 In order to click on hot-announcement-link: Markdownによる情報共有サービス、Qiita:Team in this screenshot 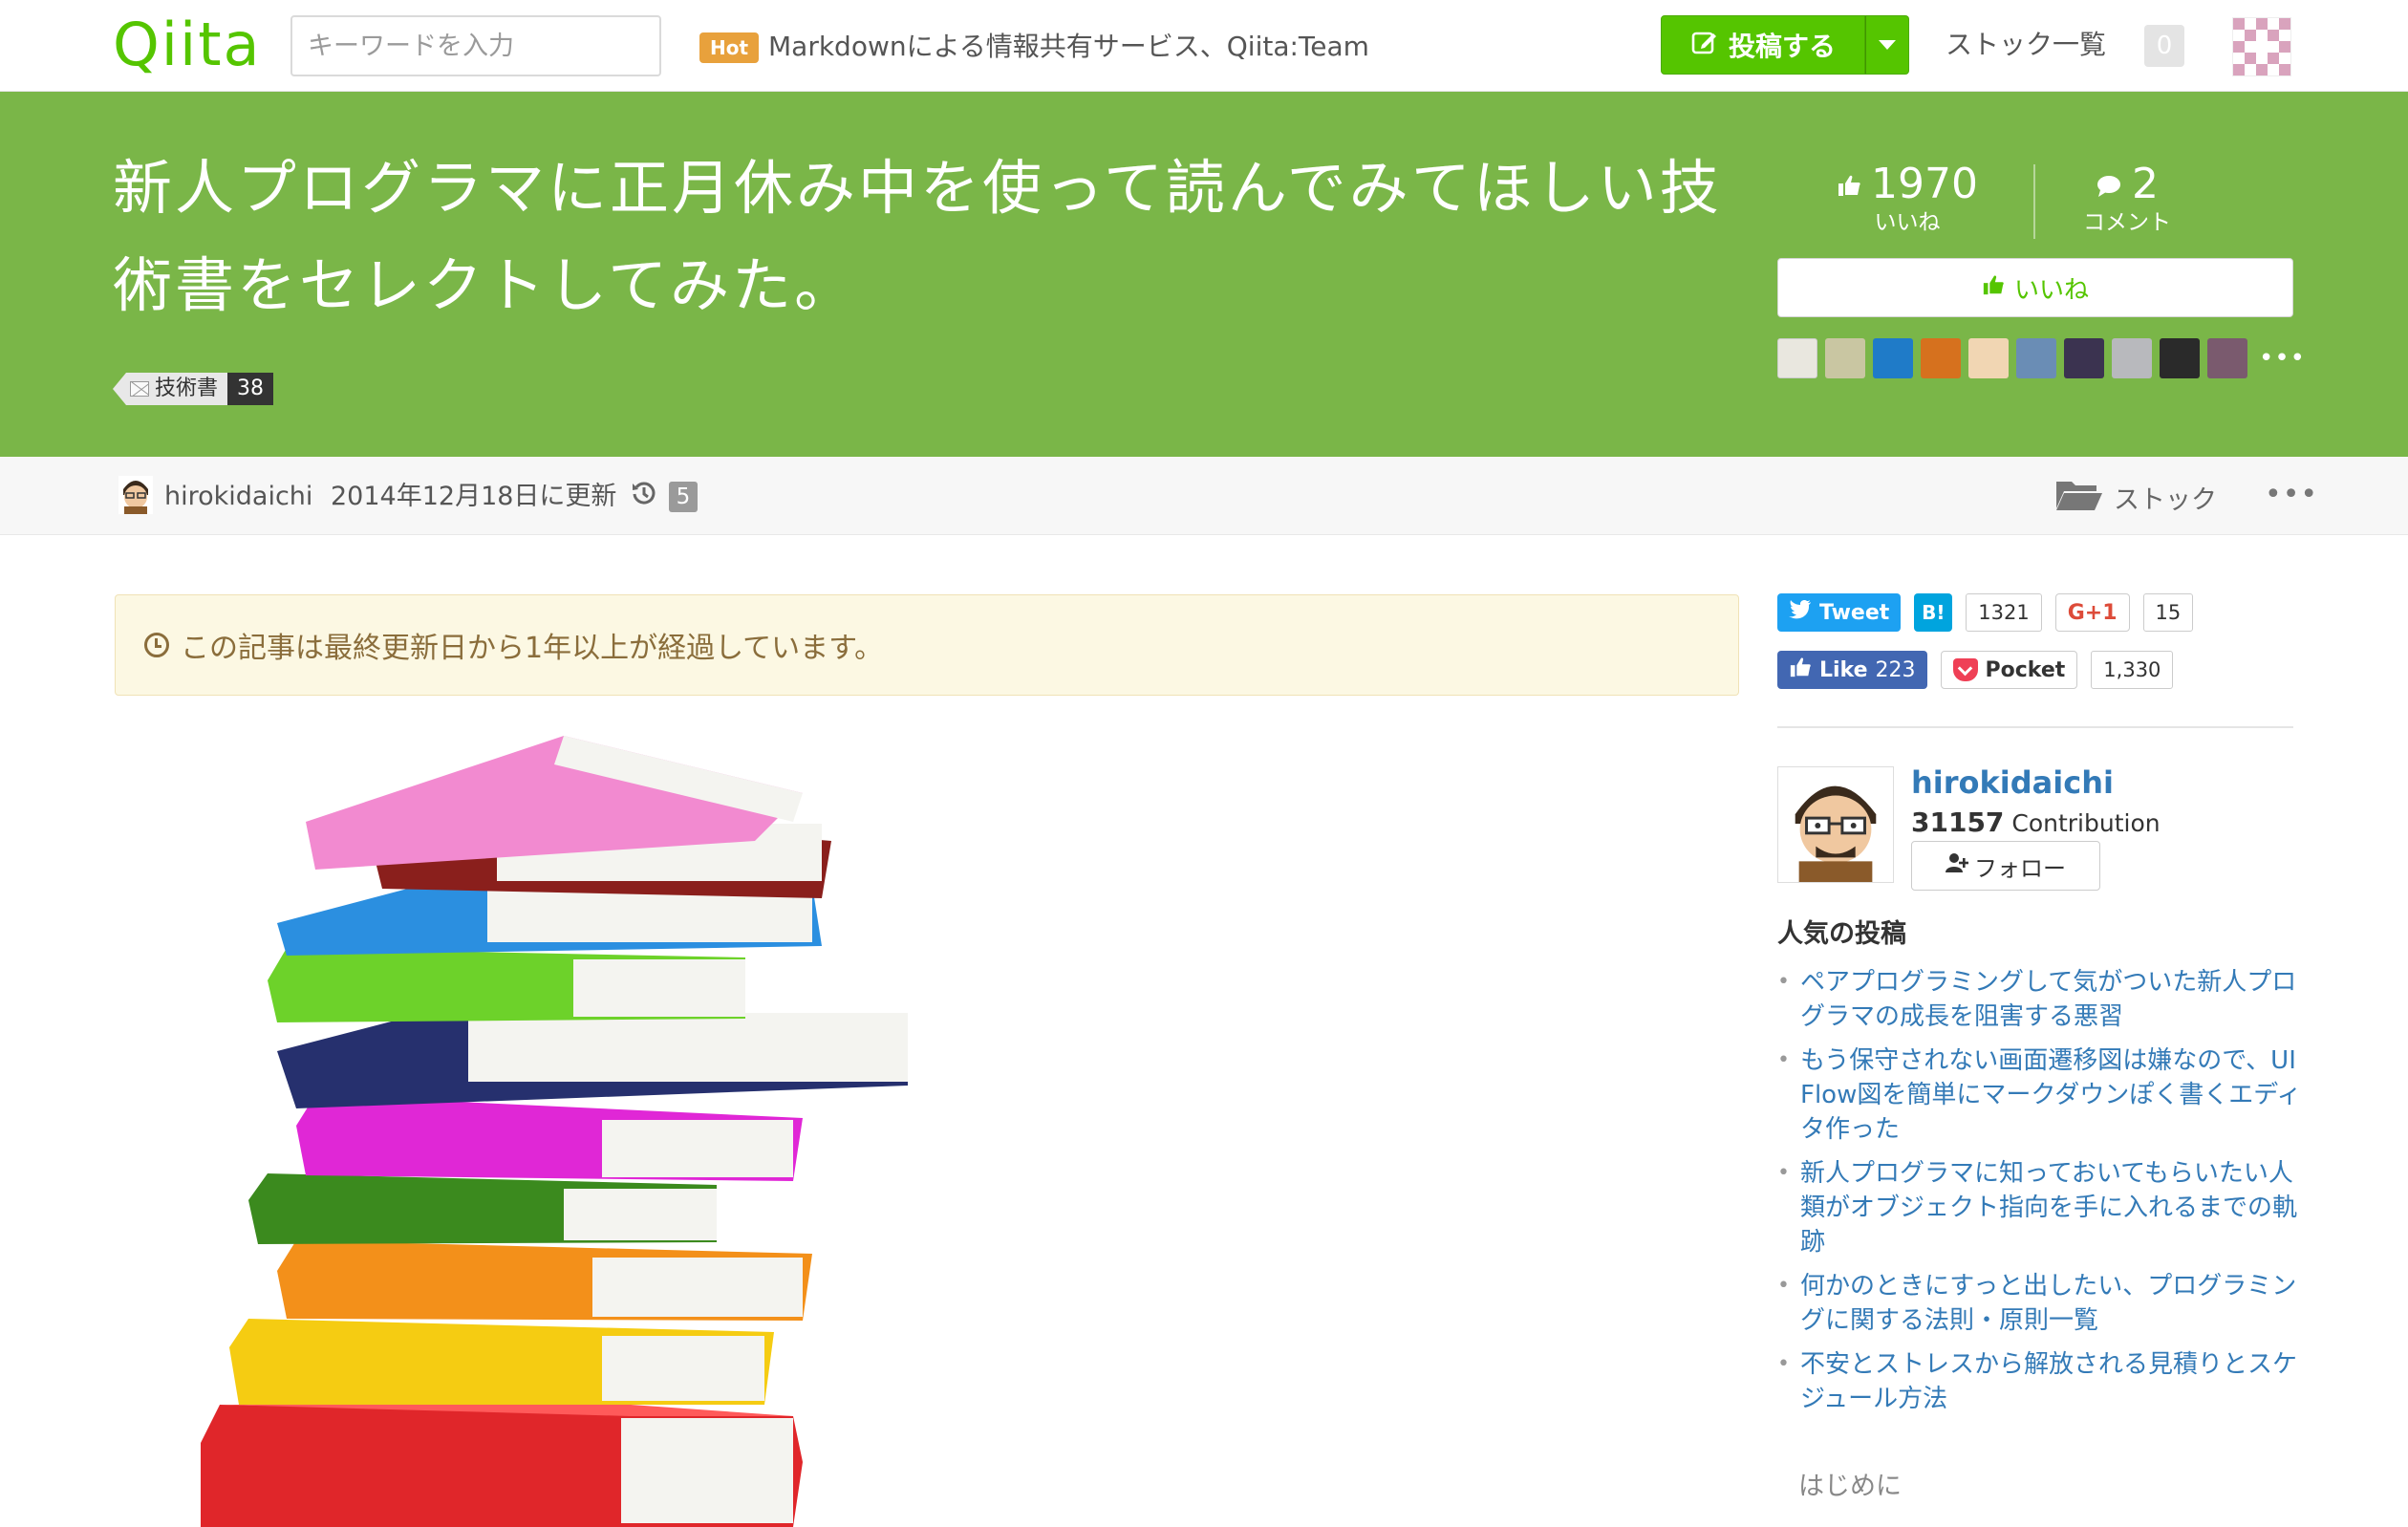, I will do `click(1069, 47)`.